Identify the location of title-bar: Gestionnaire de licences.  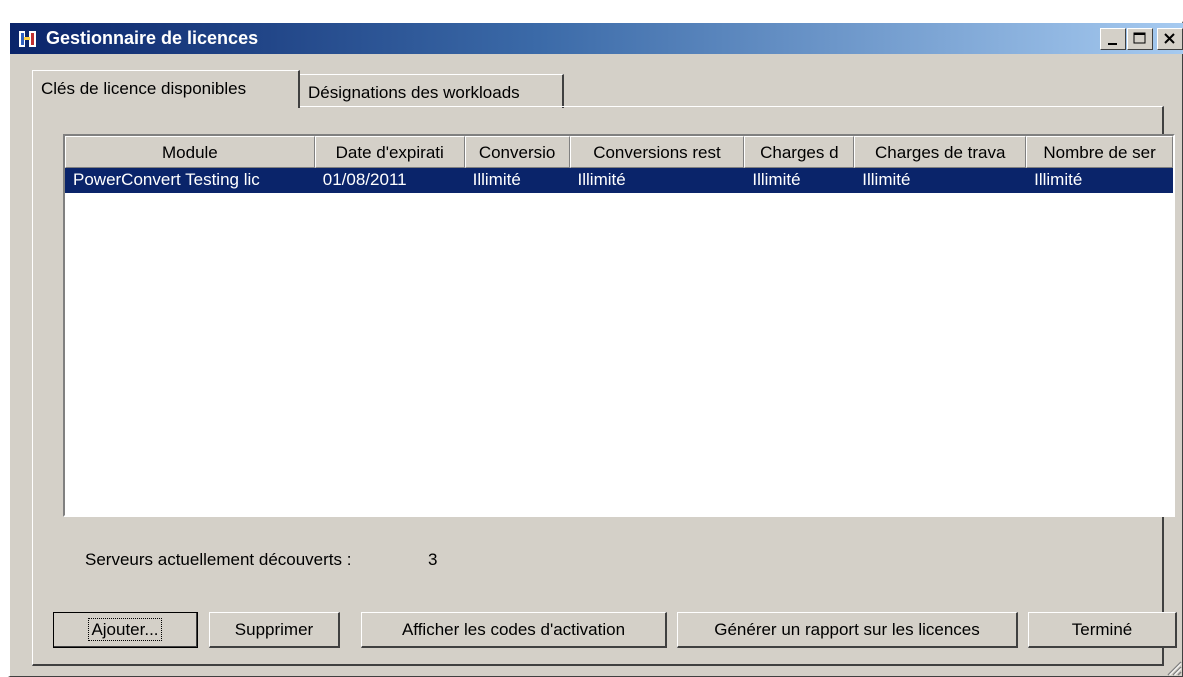
(596, 38).